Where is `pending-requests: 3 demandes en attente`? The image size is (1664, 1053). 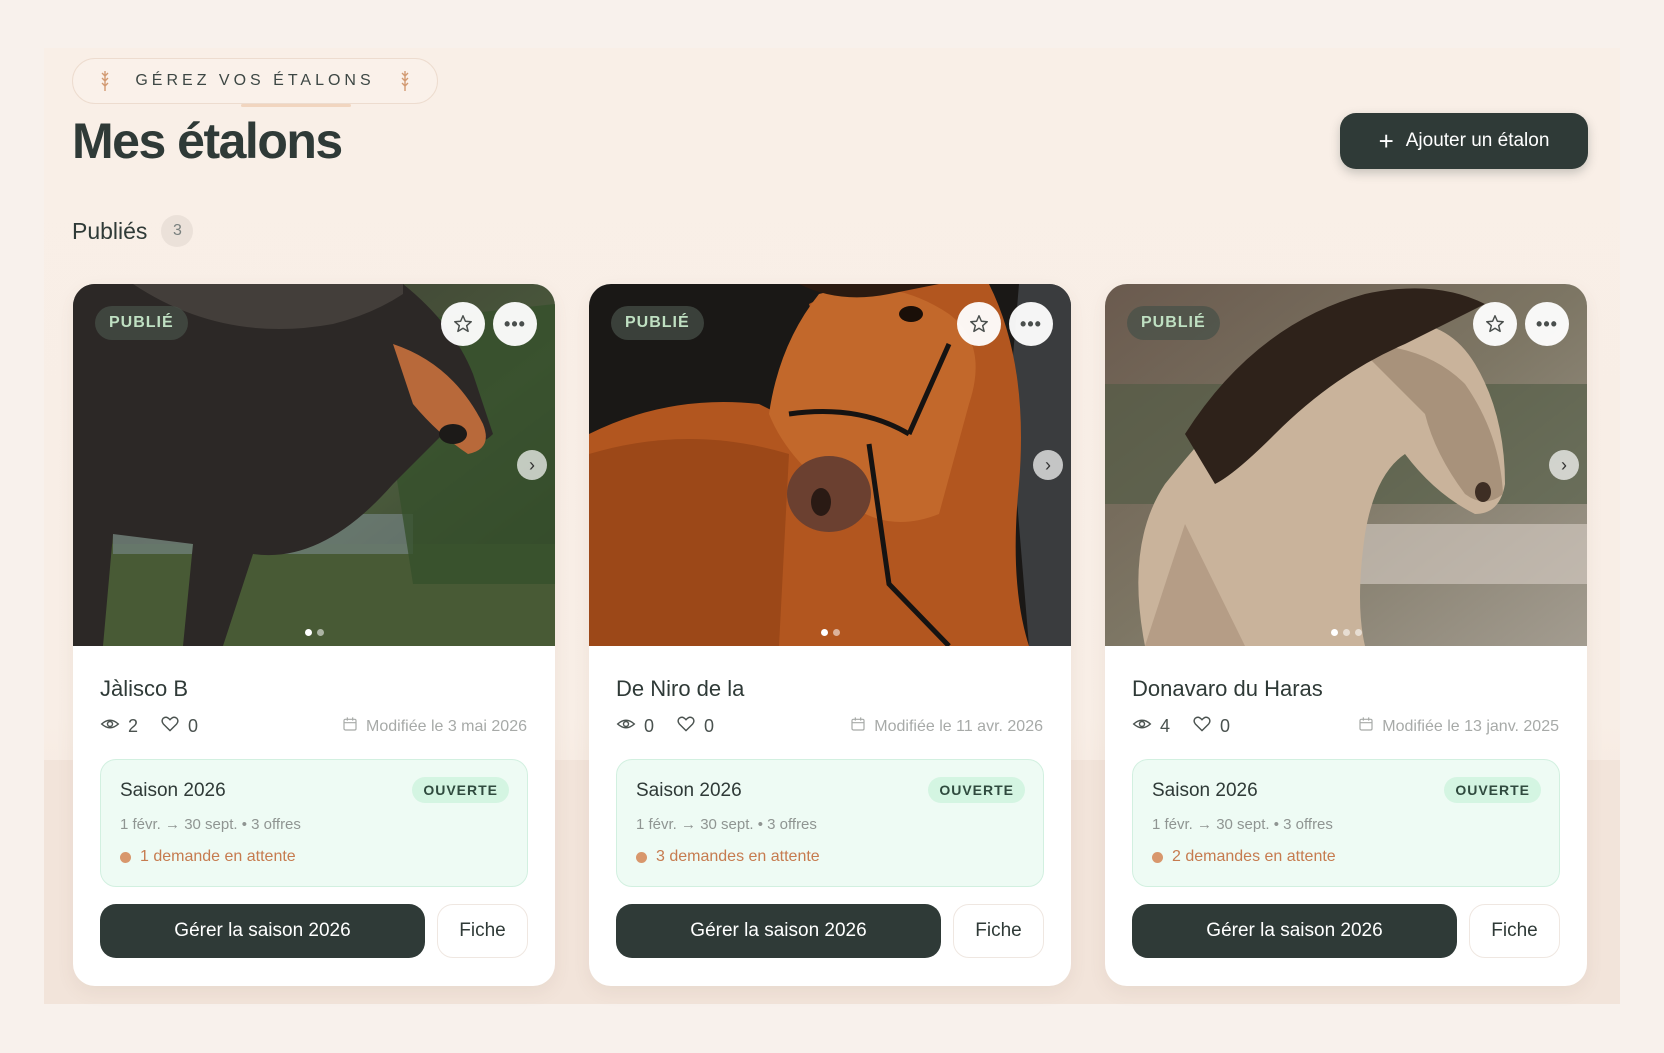 pending-requests: 3 demandes en attente is located at coordinates (728, 857).